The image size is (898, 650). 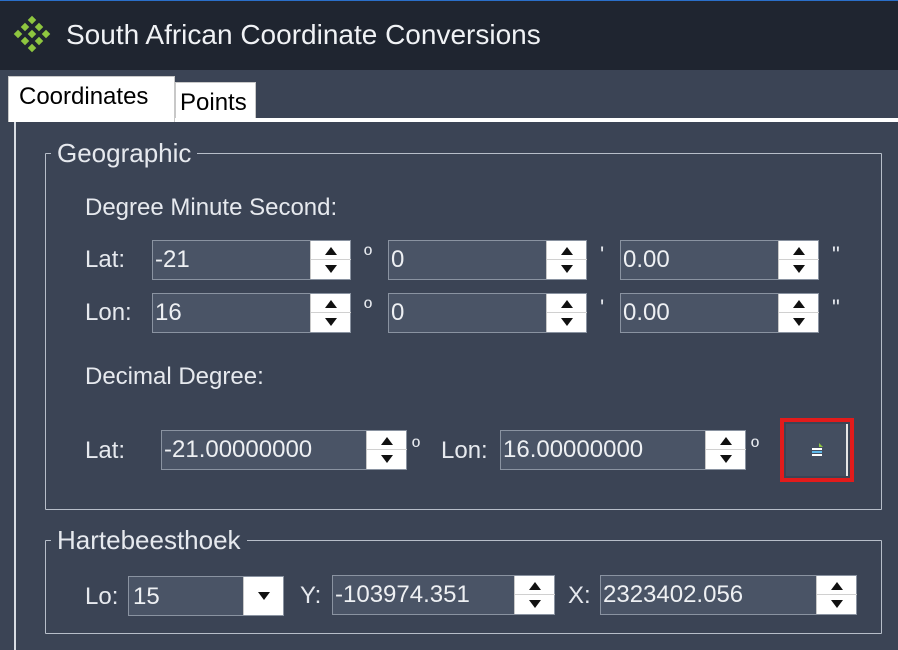 I want to click on dms-lon-degrees-spinbox: 16, so click(x=251, y=313).